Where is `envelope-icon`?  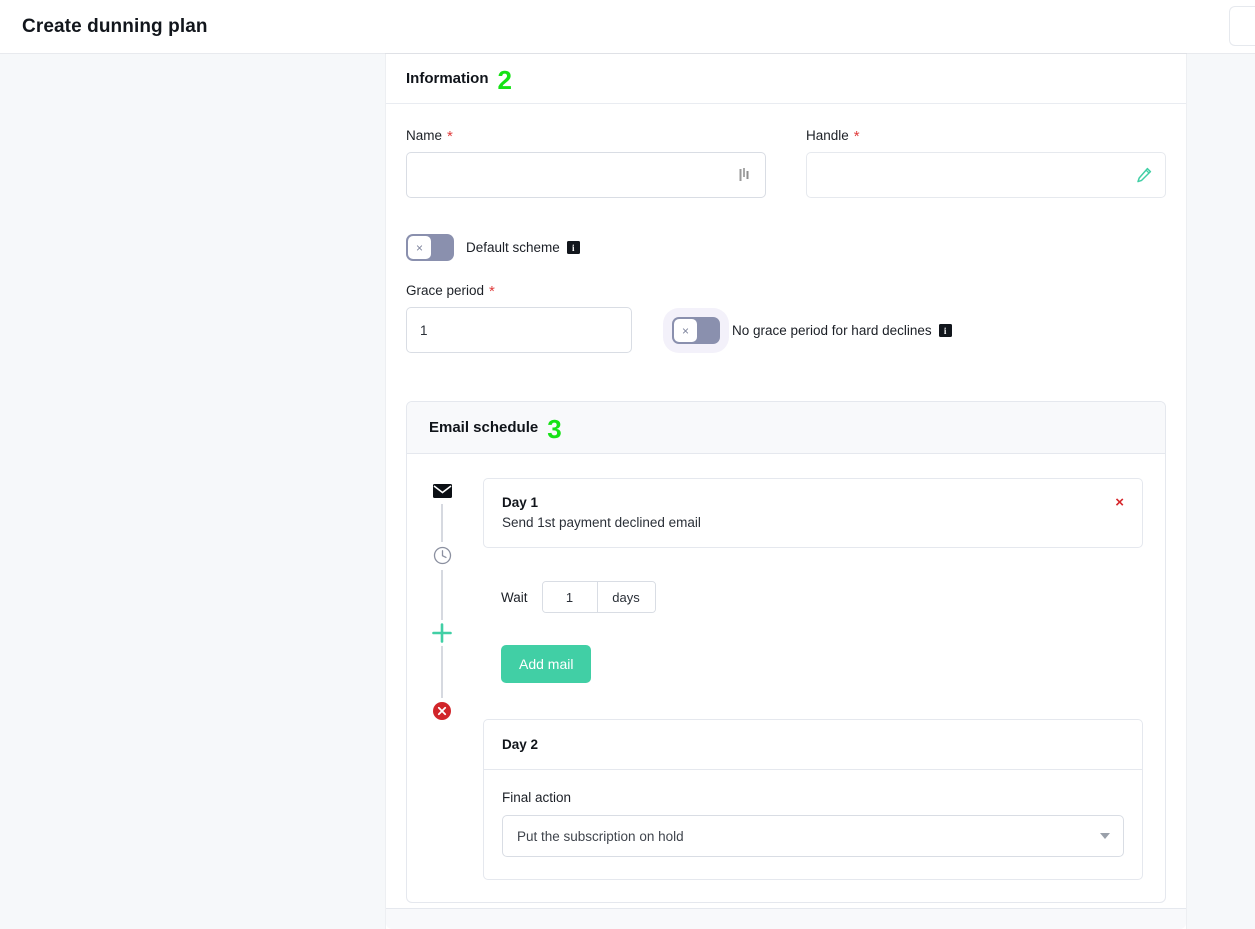 envelope-icon is located at coordinates (442, 491).